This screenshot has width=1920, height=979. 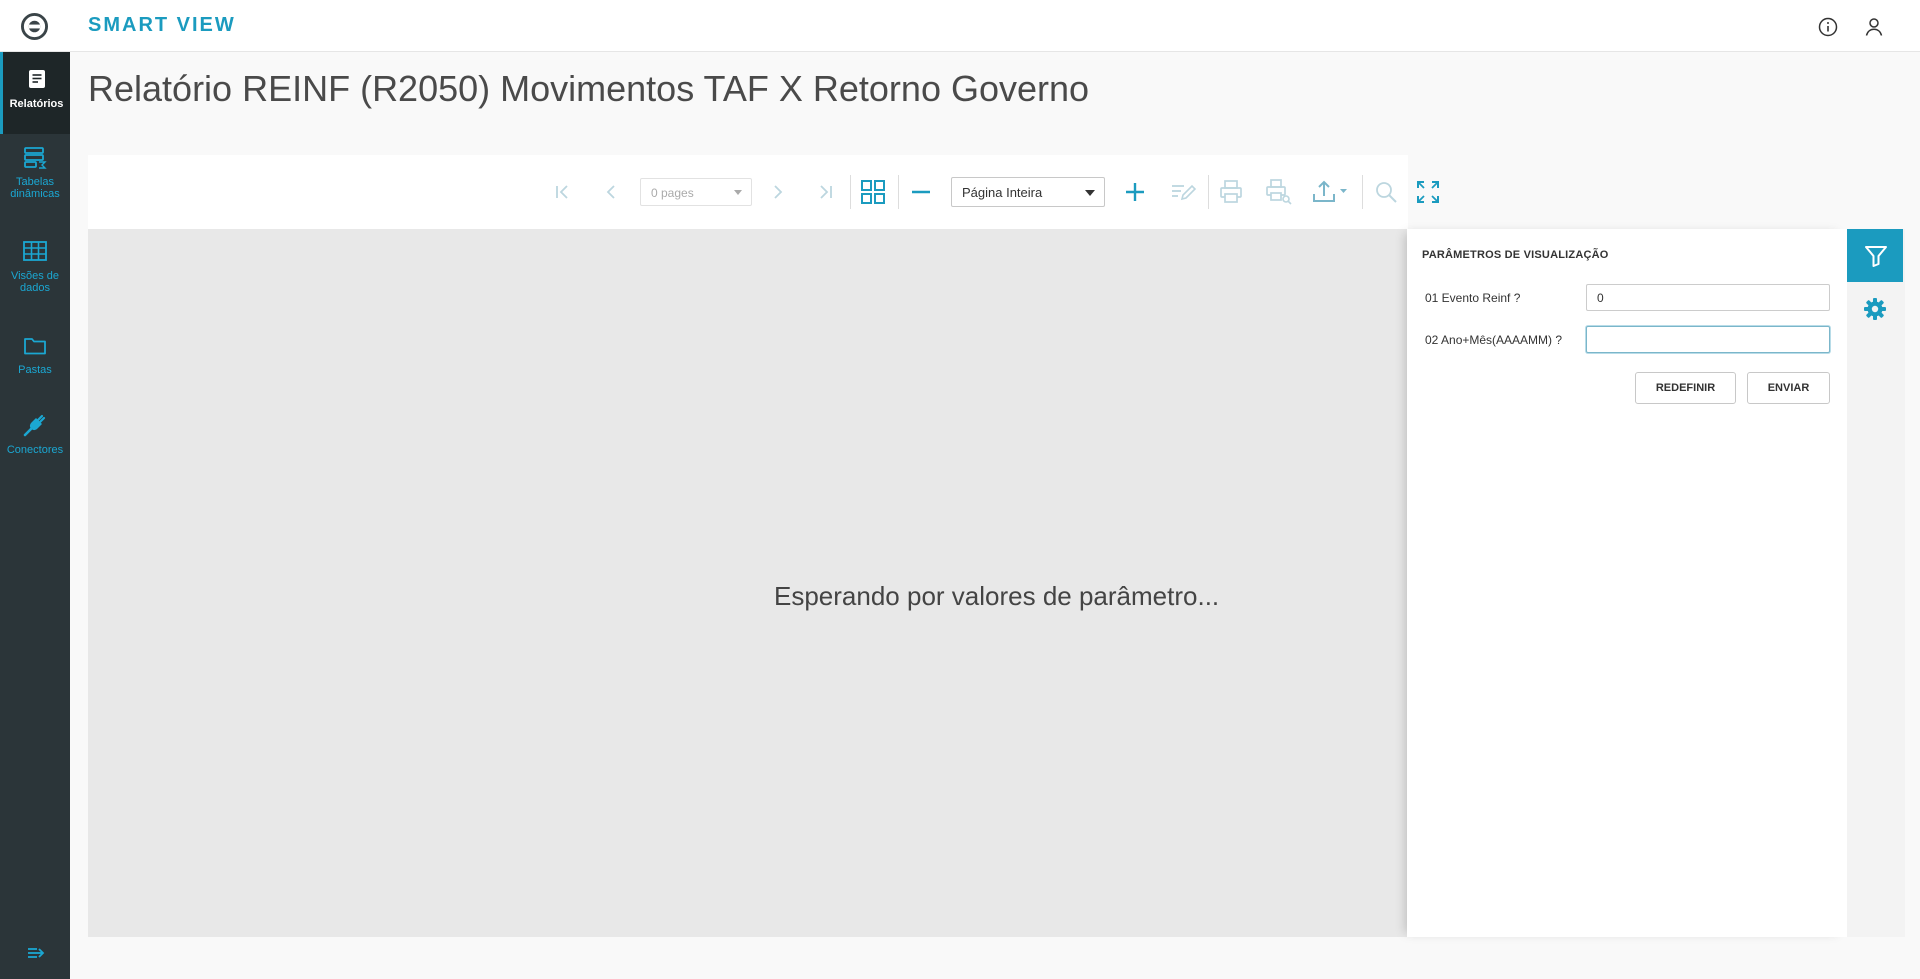 I want to click on submit-button: ENVIAR, so click(x=1788, y=388).